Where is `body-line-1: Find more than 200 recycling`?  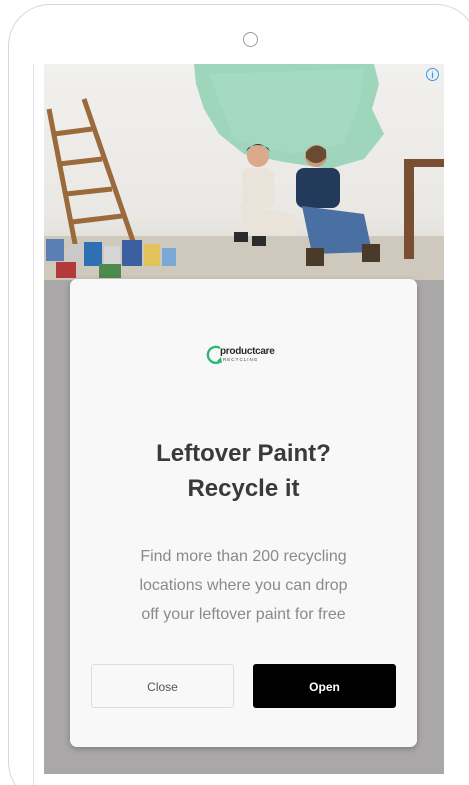
body-line-1: Find more than 200 recycling is located at coordinates (243, 556).